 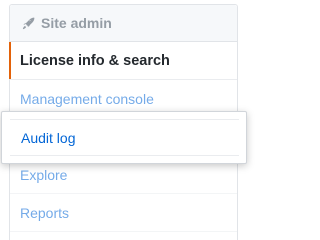 I want to click on menu-item-audit-log: Audit log, so click(x=124, y=137).